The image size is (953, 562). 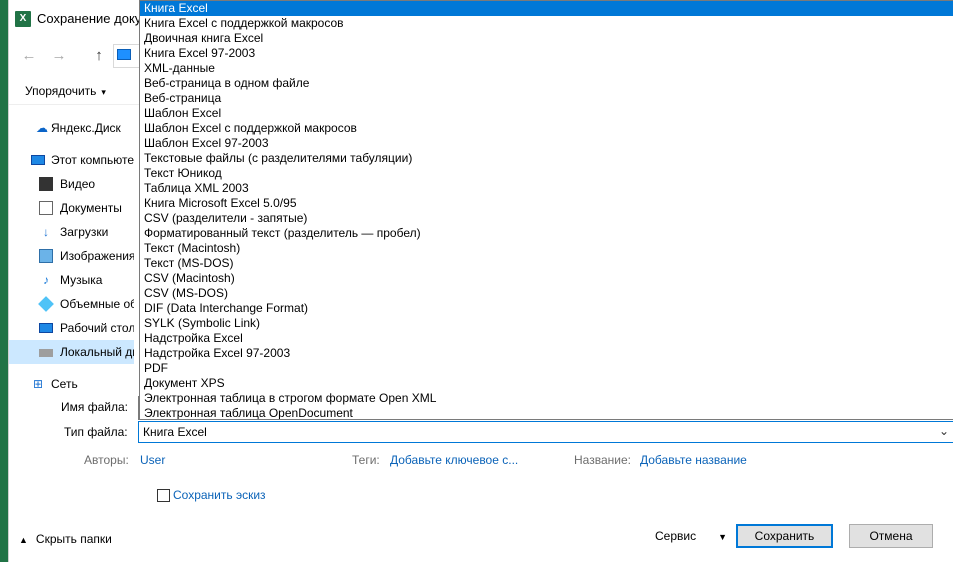 What do you see at coordinates (38, 382) in the screenshot?
I see `network-icon: ⊞` at bounding box center [38, 382].